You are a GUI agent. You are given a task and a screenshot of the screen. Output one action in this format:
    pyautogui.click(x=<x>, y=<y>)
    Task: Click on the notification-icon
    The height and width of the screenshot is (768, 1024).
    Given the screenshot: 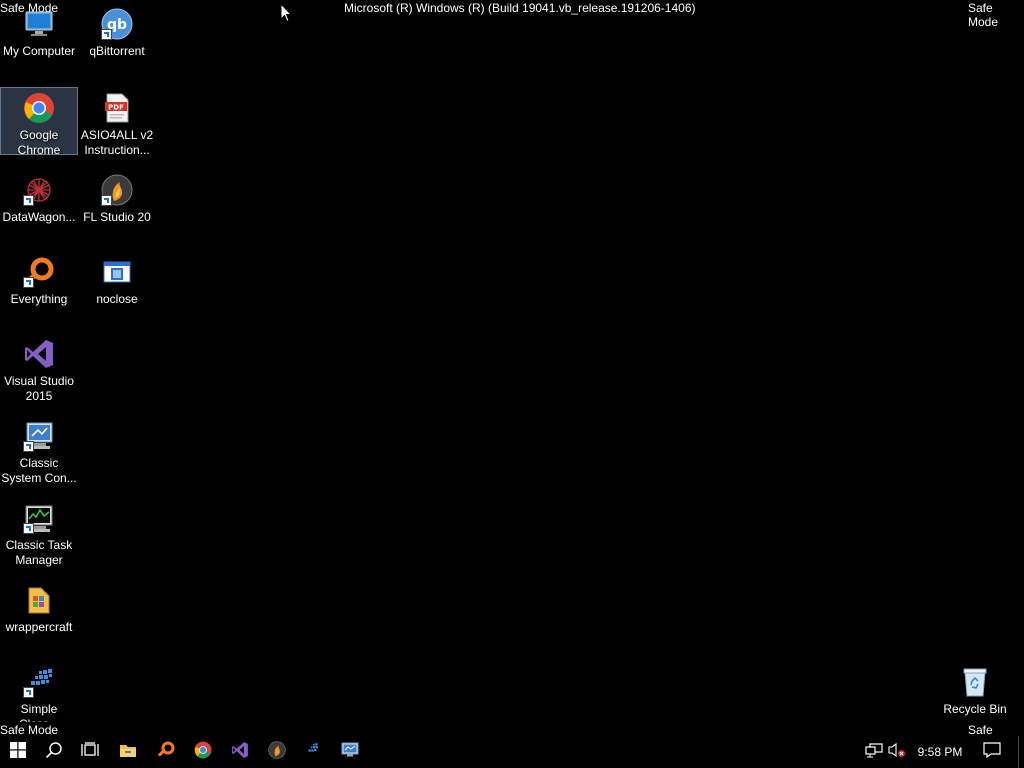 What is the action you would take?
    pyautogui.click(x=992, y=752)
    